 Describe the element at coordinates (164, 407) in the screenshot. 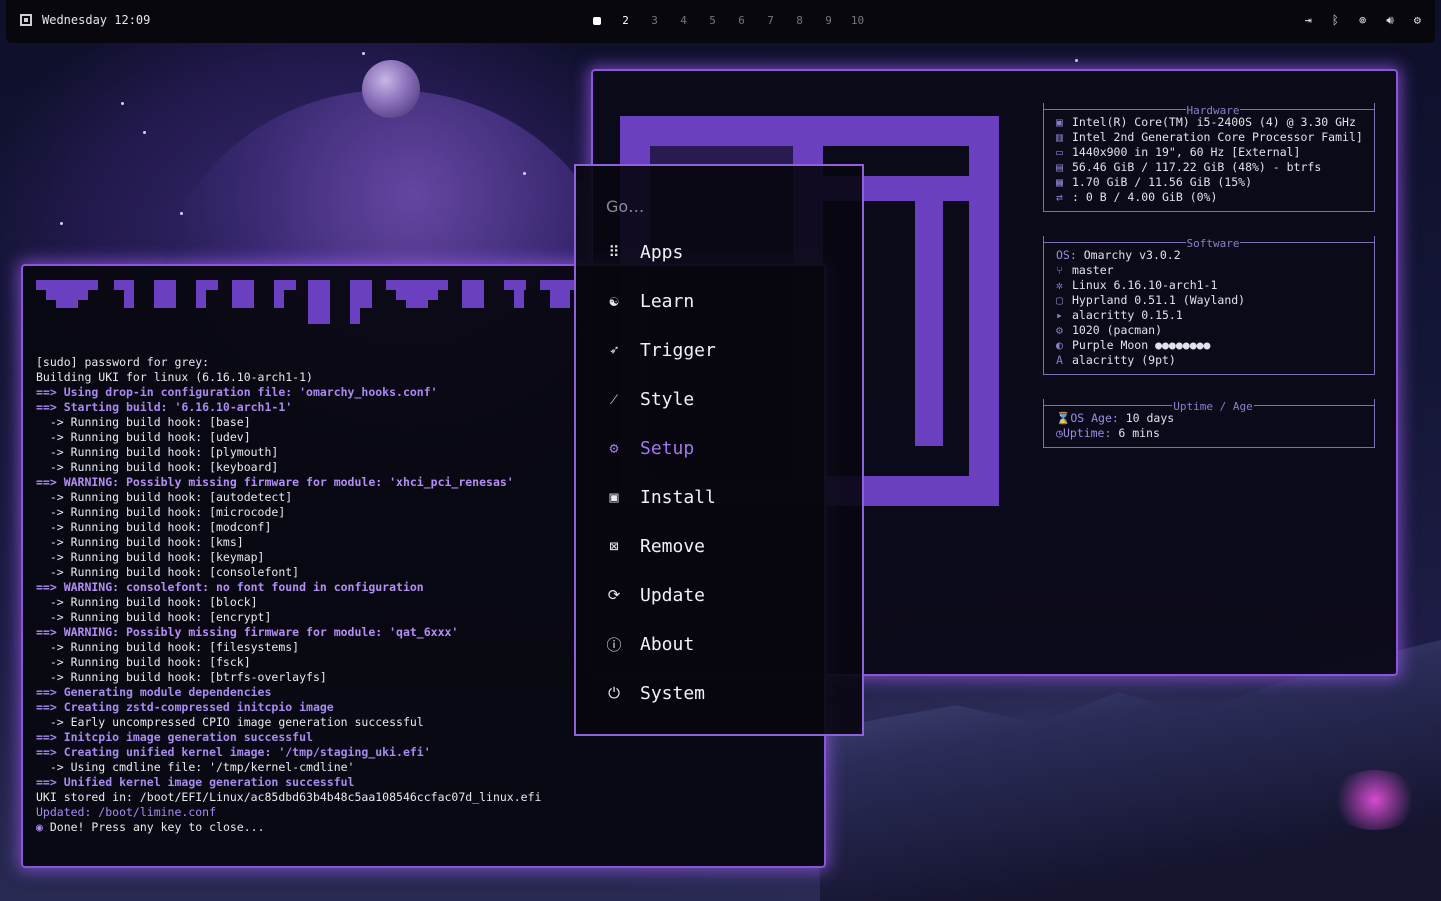

I see `terminal-line: ==> Starting build: '6.16.10-arch1-1'` at that location.